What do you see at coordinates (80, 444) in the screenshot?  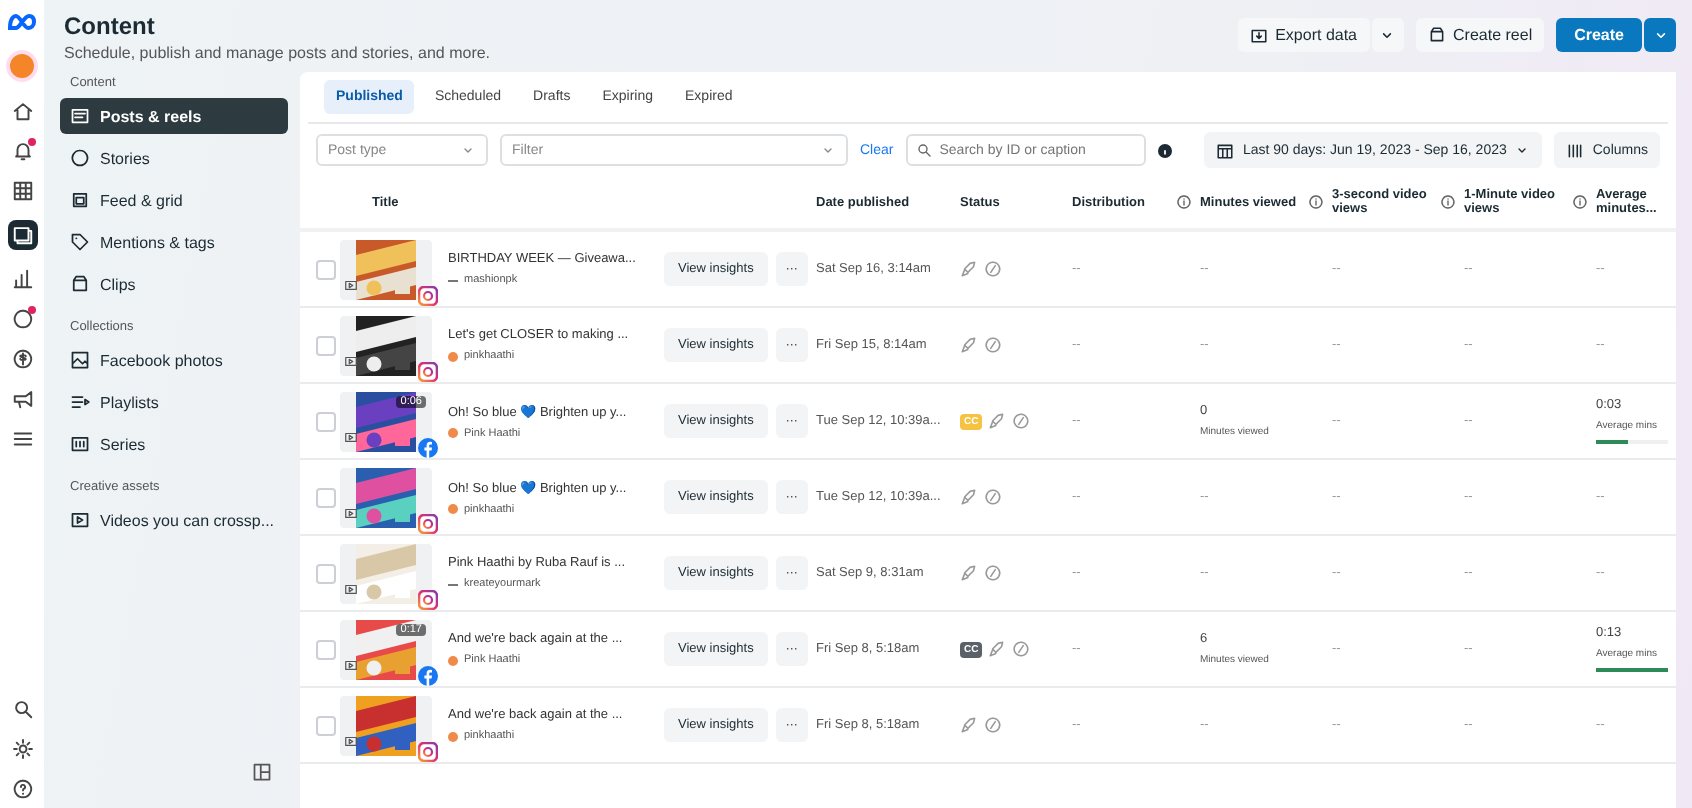 I see `series-icon` at bounding box center [80, 444].